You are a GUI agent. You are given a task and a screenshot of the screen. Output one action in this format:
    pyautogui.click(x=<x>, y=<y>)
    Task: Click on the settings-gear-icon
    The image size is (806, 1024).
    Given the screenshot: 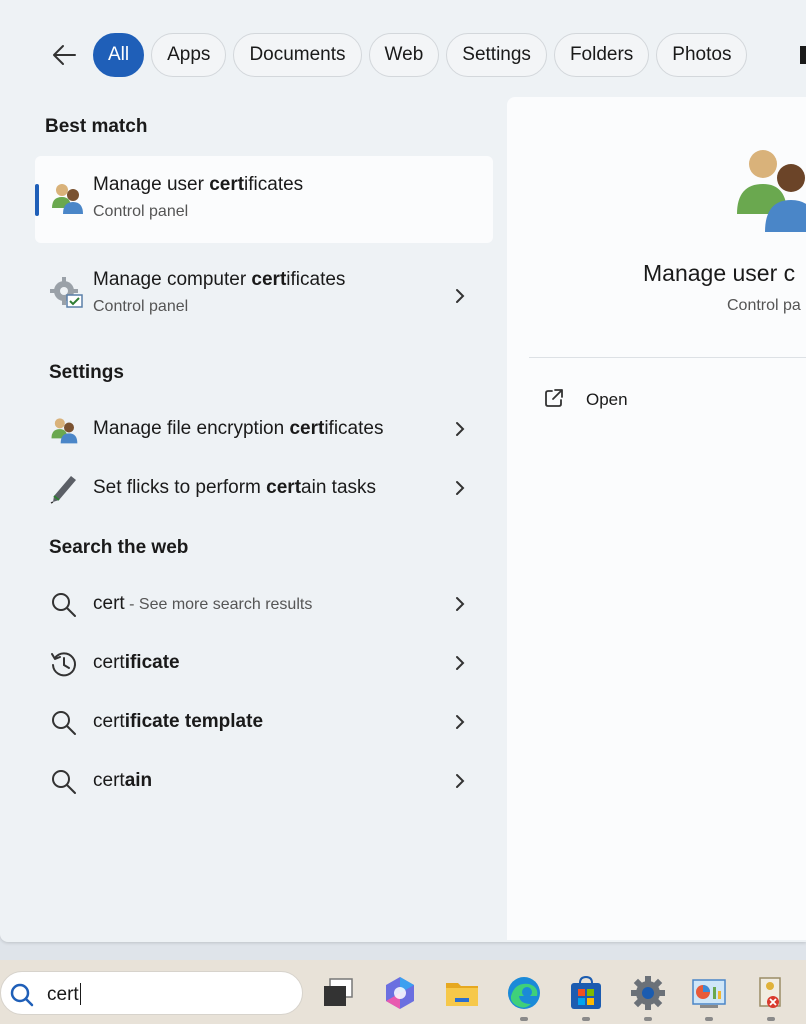 What is the action you would take?
    pyautogui.click(x=648, y=993)
    